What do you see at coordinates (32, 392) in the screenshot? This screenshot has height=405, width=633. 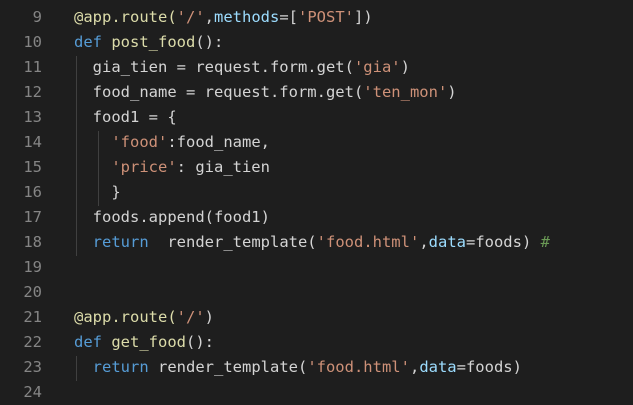 I see `line-number: 24` at bounding box center [32, 392].